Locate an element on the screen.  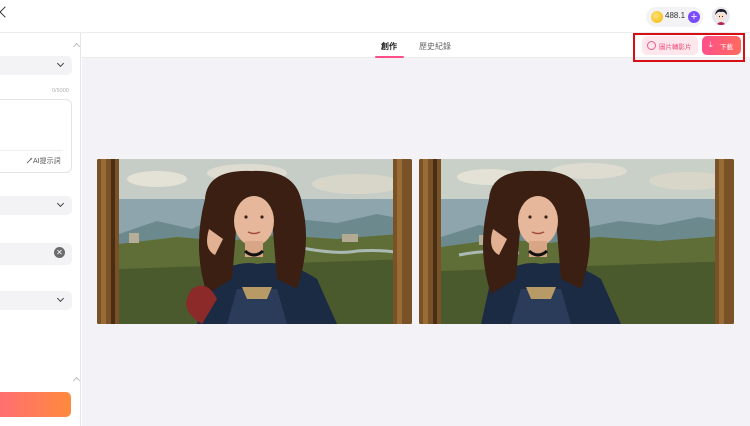
model-select is located at coordinates (36, 65).